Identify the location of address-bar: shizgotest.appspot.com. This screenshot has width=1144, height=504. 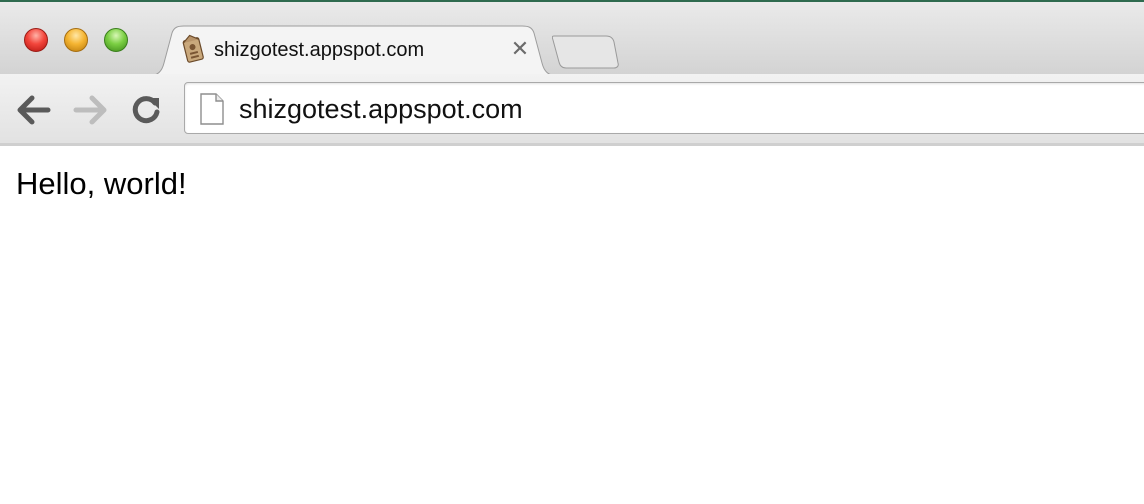
(664, 108).